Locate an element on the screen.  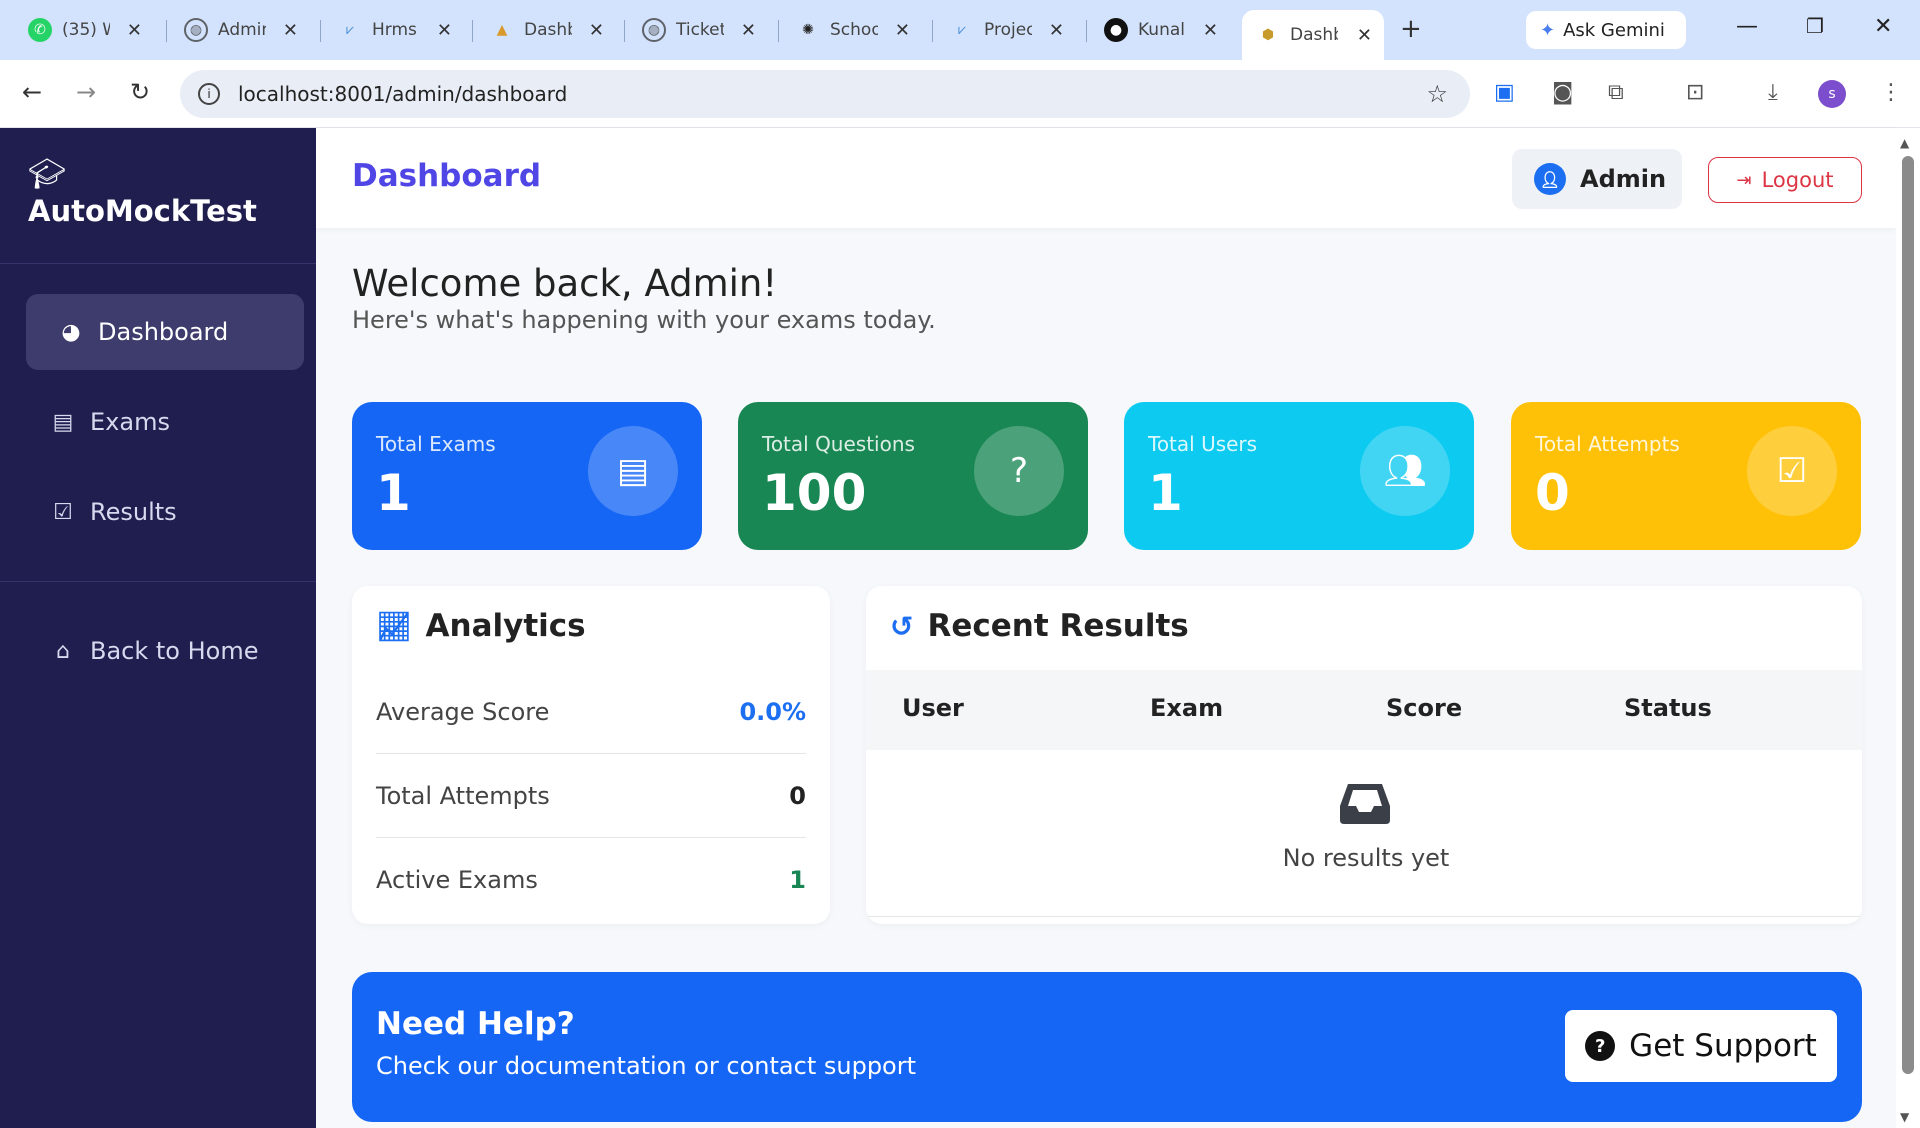
empty-results-text: No results yet is located at coordinates (1366, 858).